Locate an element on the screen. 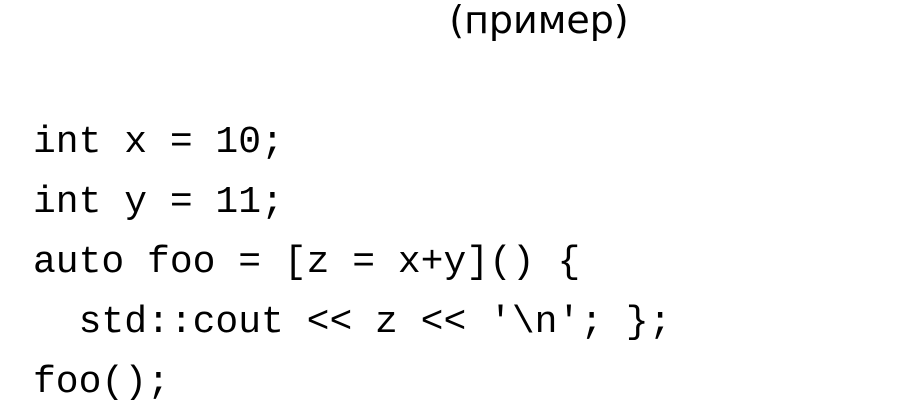  code-line: std::cout << z << '\n'; }; is located at coordinates (352, 322).